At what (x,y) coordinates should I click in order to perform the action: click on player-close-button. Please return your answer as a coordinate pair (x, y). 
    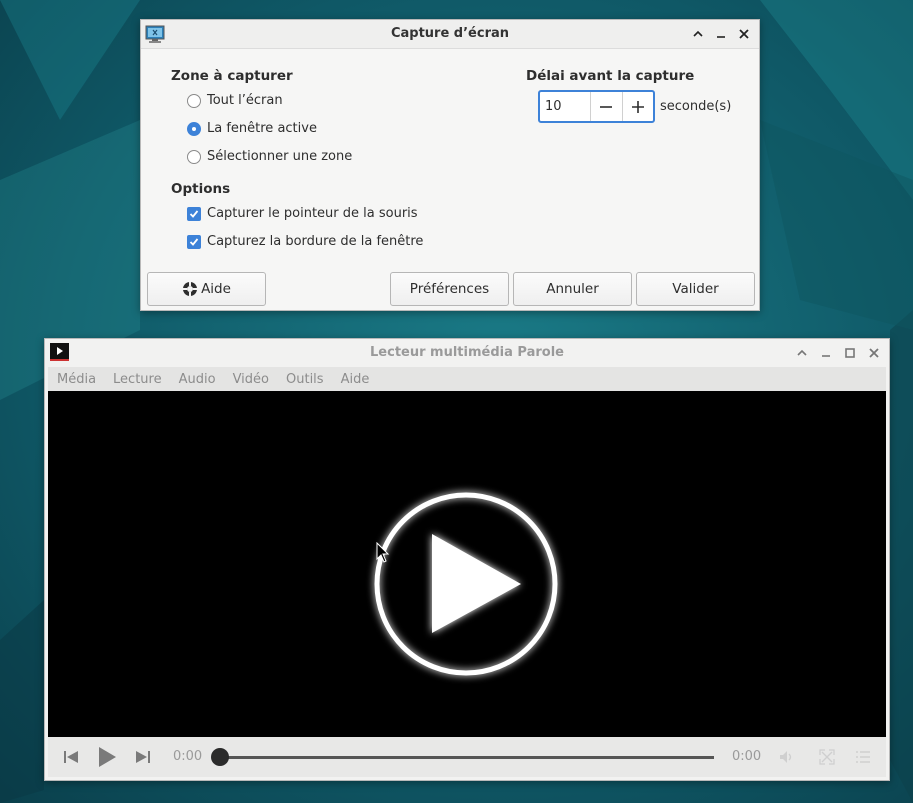
    Looking at the image, I should click on (873, 353).